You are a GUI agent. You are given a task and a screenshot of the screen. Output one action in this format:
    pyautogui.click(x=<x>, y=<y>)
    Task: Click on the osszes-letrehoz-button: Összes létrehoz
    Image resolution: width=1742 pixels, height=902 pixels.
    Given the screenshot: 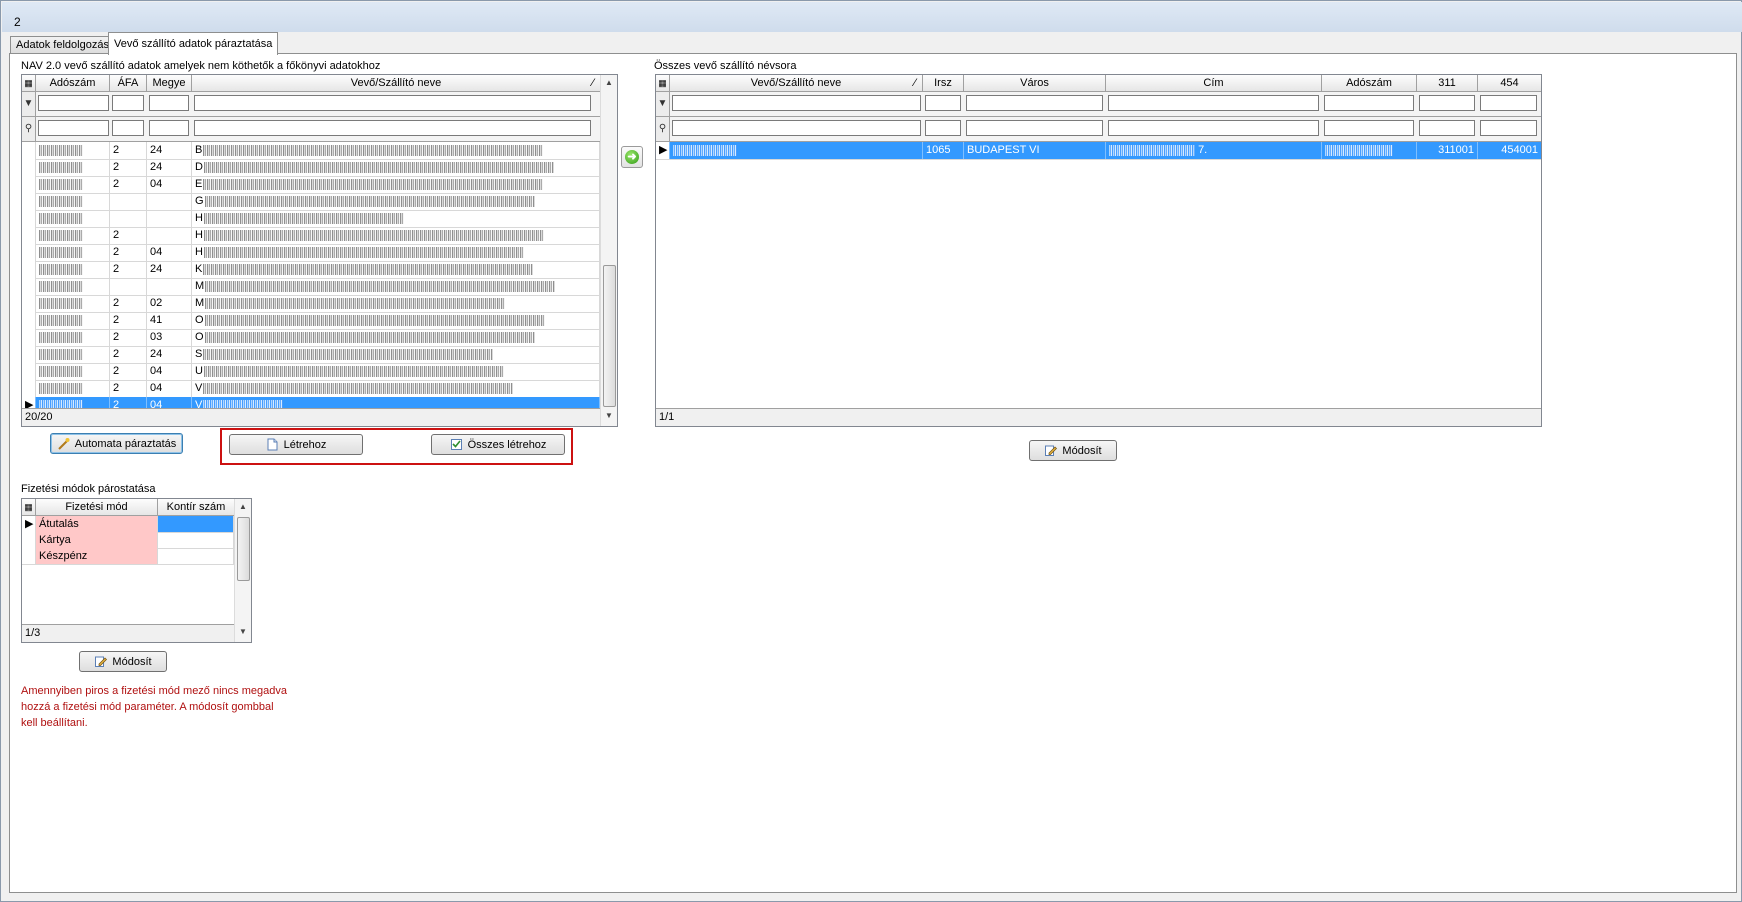 What is the action you would take?
    pyautogui.click(x=498, y=444)
    